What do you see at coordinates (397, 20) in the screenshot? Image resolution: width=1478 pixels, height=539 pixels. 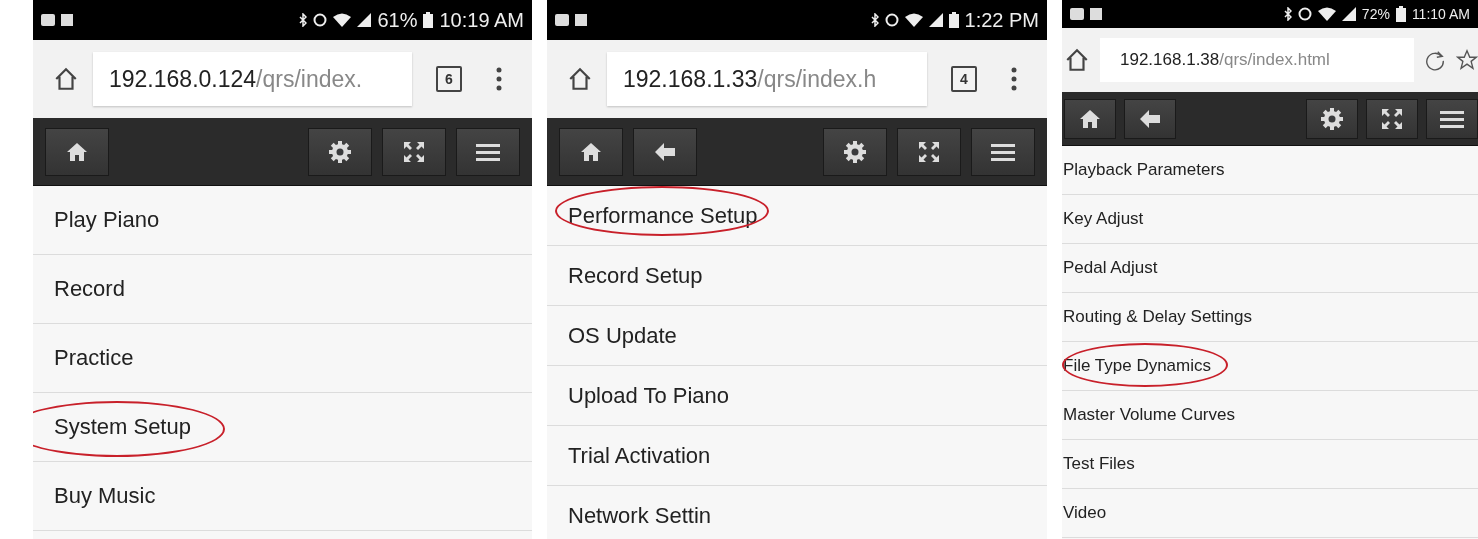 I see `battery-percent: 61%` at bounding box center [397, 20].